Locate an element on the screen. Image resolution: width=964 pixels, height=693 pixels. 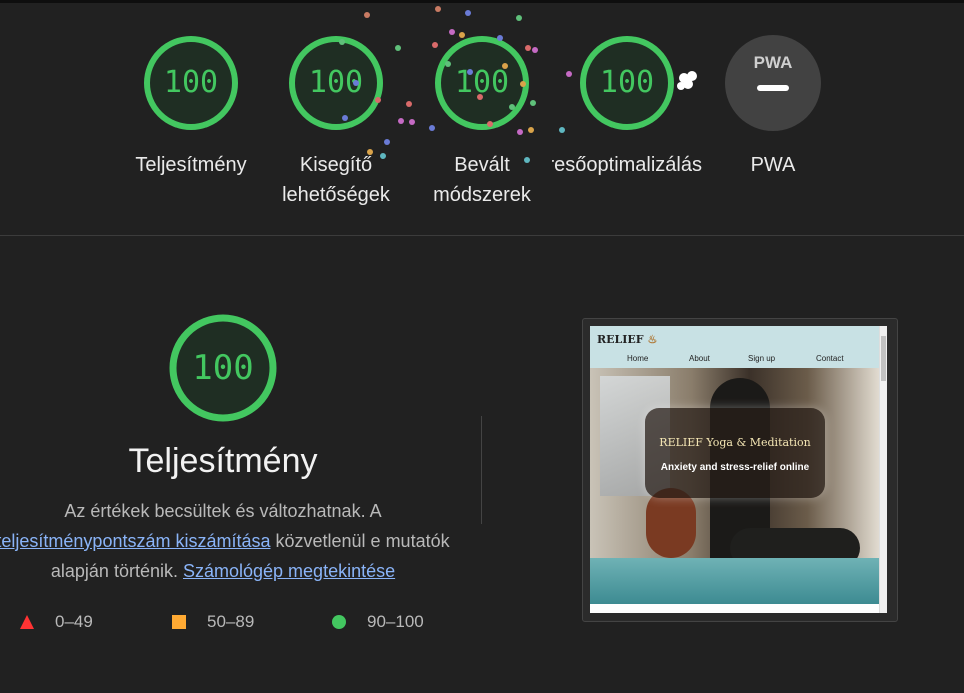
hero-title: RELIEF Yoga & Meditation is located at coordinates (735, 442).